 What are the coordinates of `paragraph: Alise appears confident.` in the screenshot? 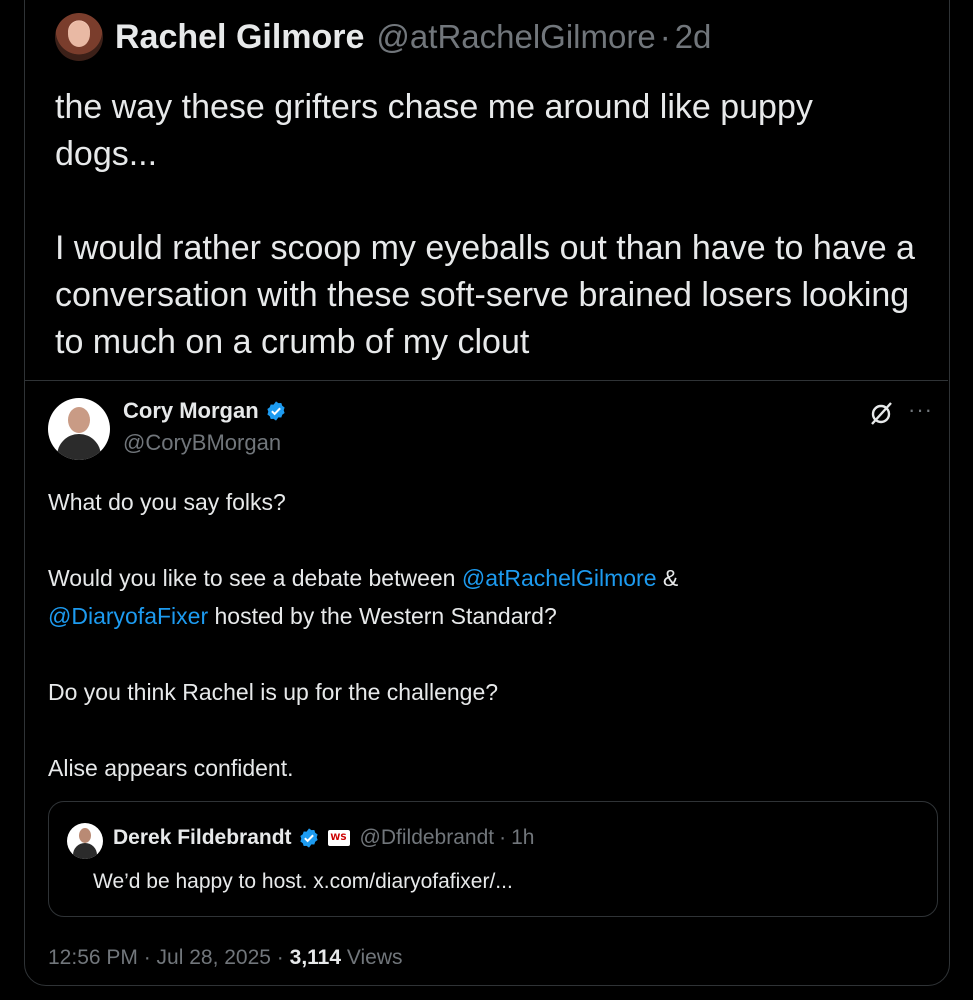 It's located at (171, 768).